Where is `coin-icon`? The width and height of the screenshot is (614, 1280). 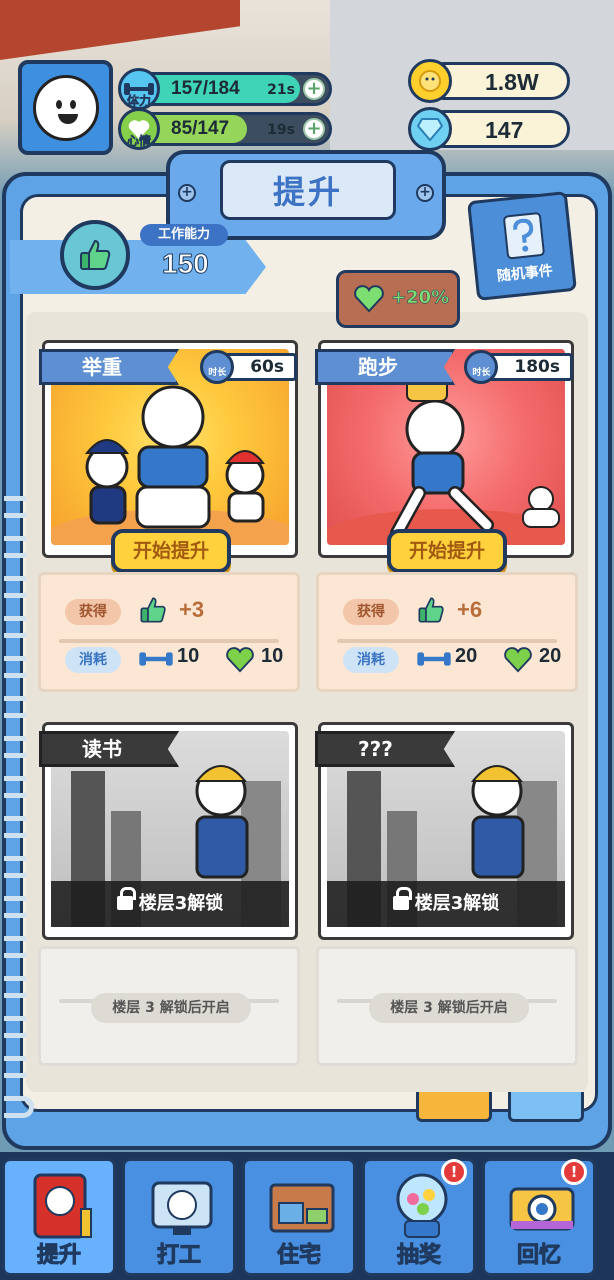
coin-icon is located at coordinates (430, 81).